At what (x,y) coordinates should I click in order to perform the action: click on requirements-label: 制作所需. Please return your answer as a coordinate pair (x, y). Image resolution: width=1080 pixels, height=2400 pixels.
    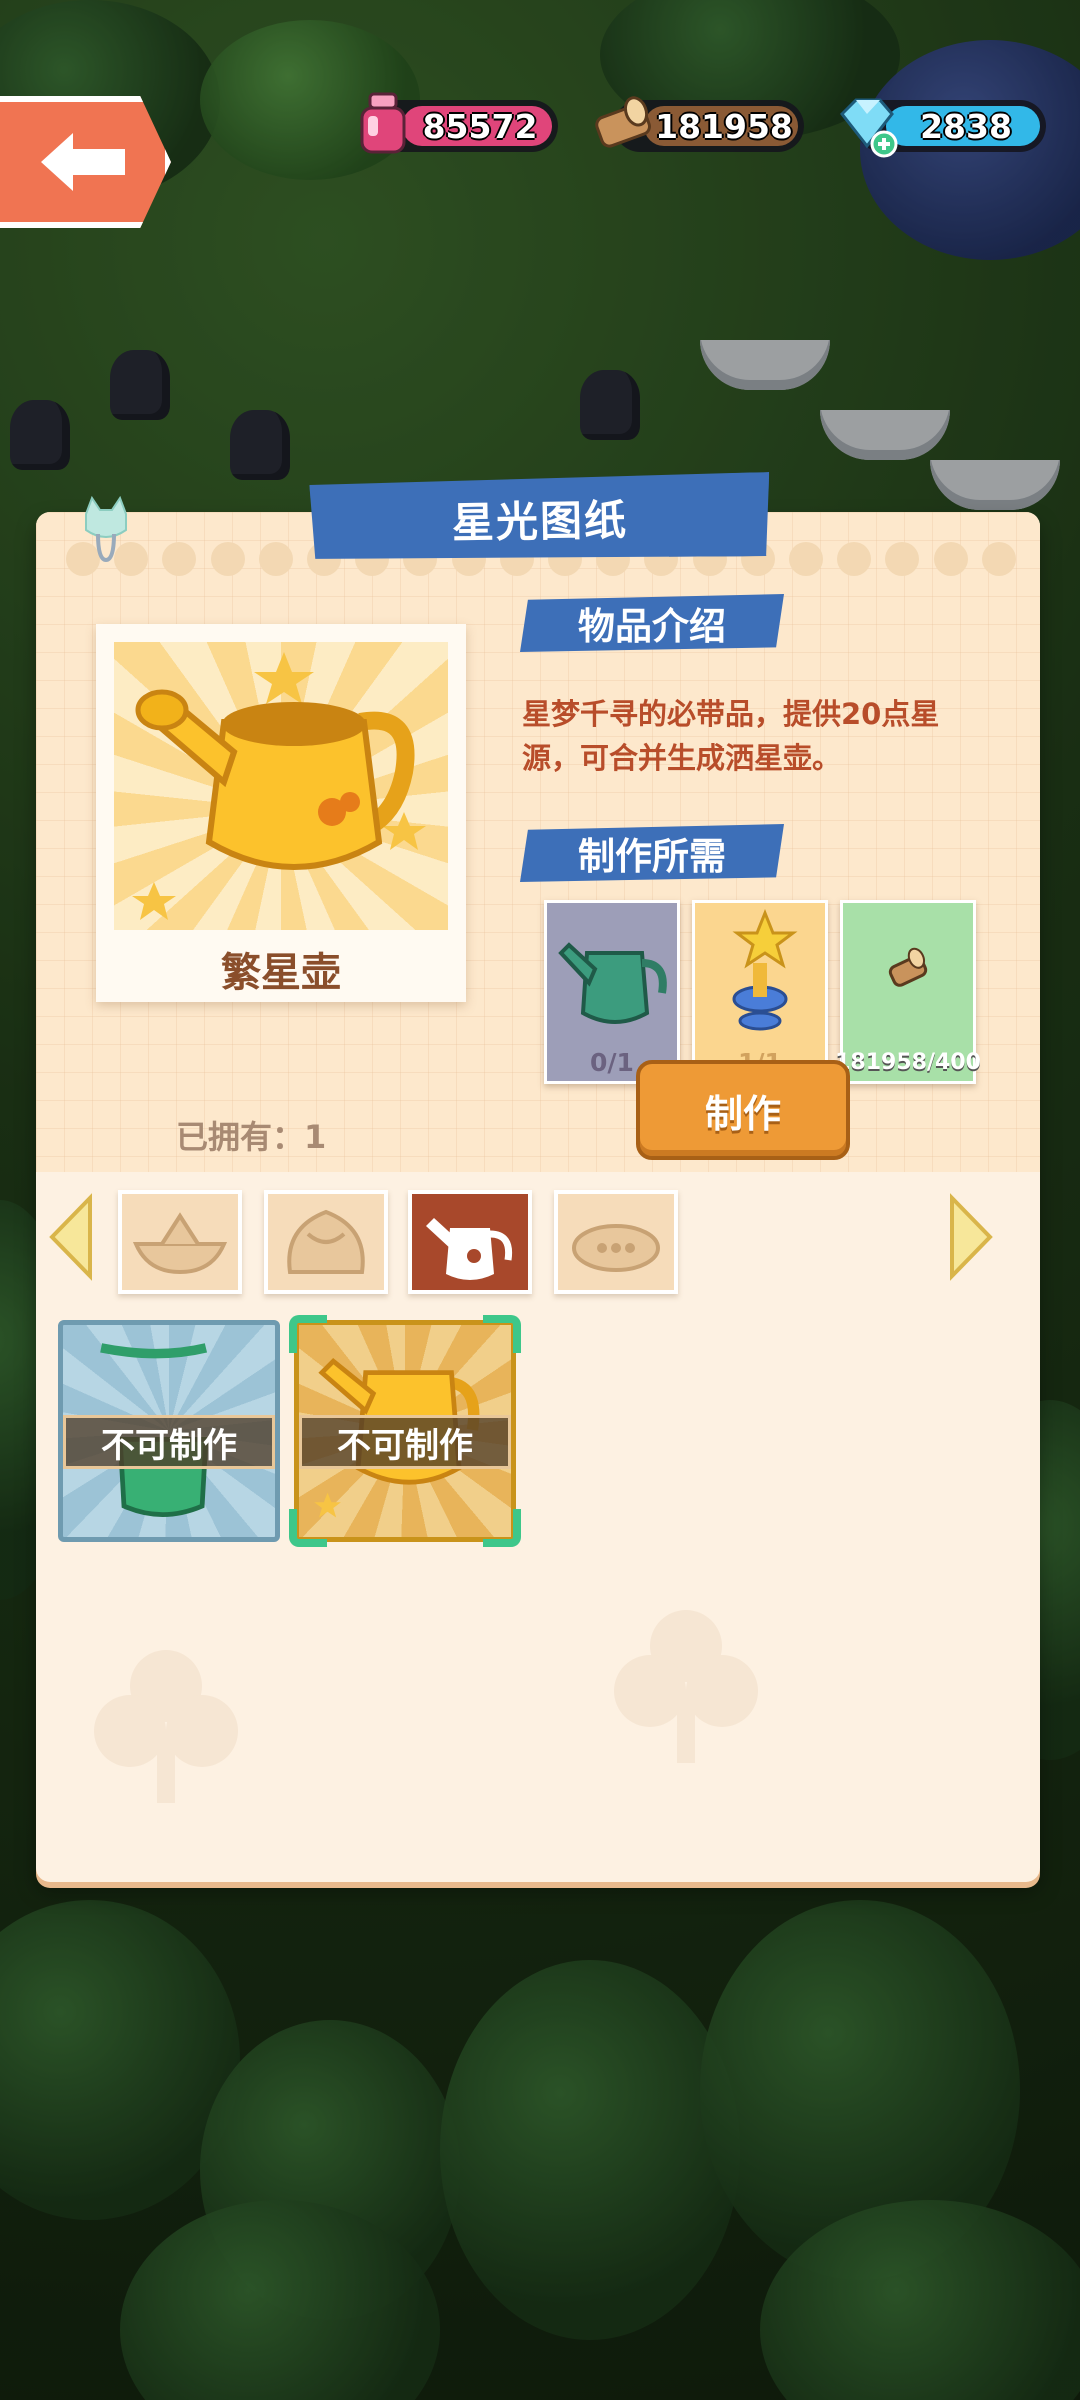
    Looking at the image, I should click on (652, 856).